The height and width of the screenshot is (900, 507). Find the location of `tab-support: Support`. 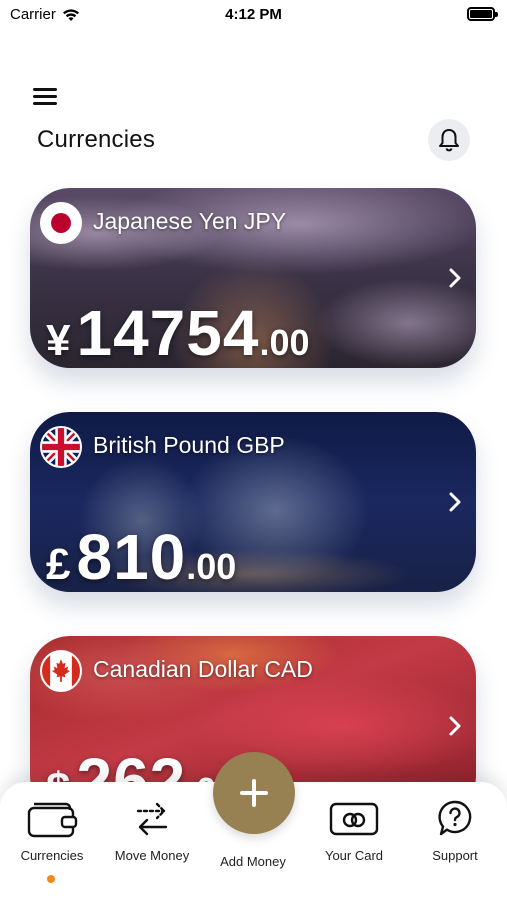

tab-support: Support is located at coordinates (455, 829).